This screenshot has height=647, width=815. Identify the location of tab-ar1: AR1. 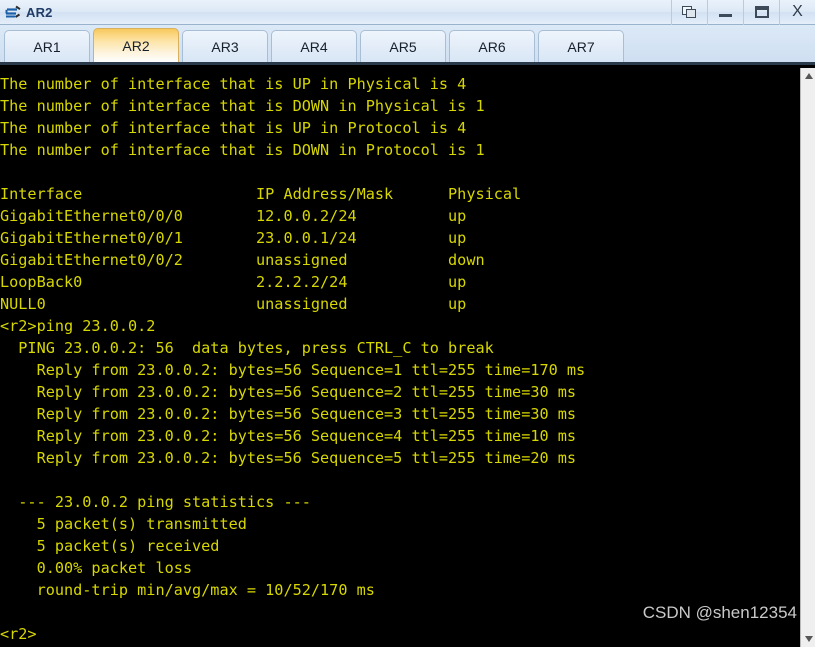
(47, 46).